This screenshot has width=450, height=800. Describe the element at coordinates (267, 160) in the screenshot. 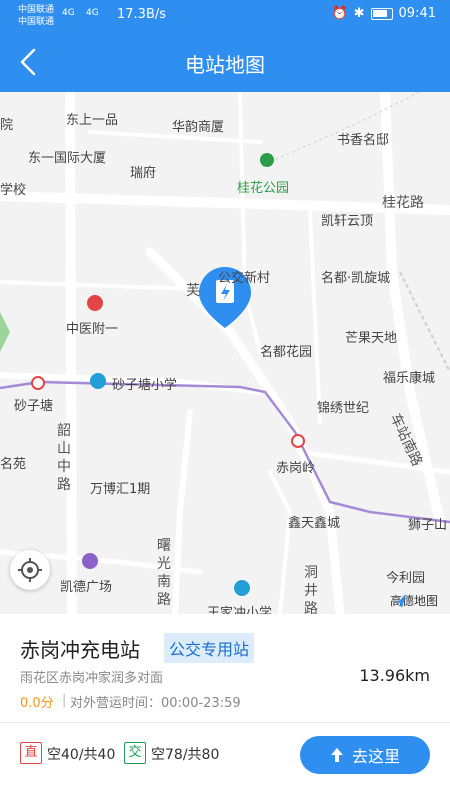

I see `park-icon` at that location.